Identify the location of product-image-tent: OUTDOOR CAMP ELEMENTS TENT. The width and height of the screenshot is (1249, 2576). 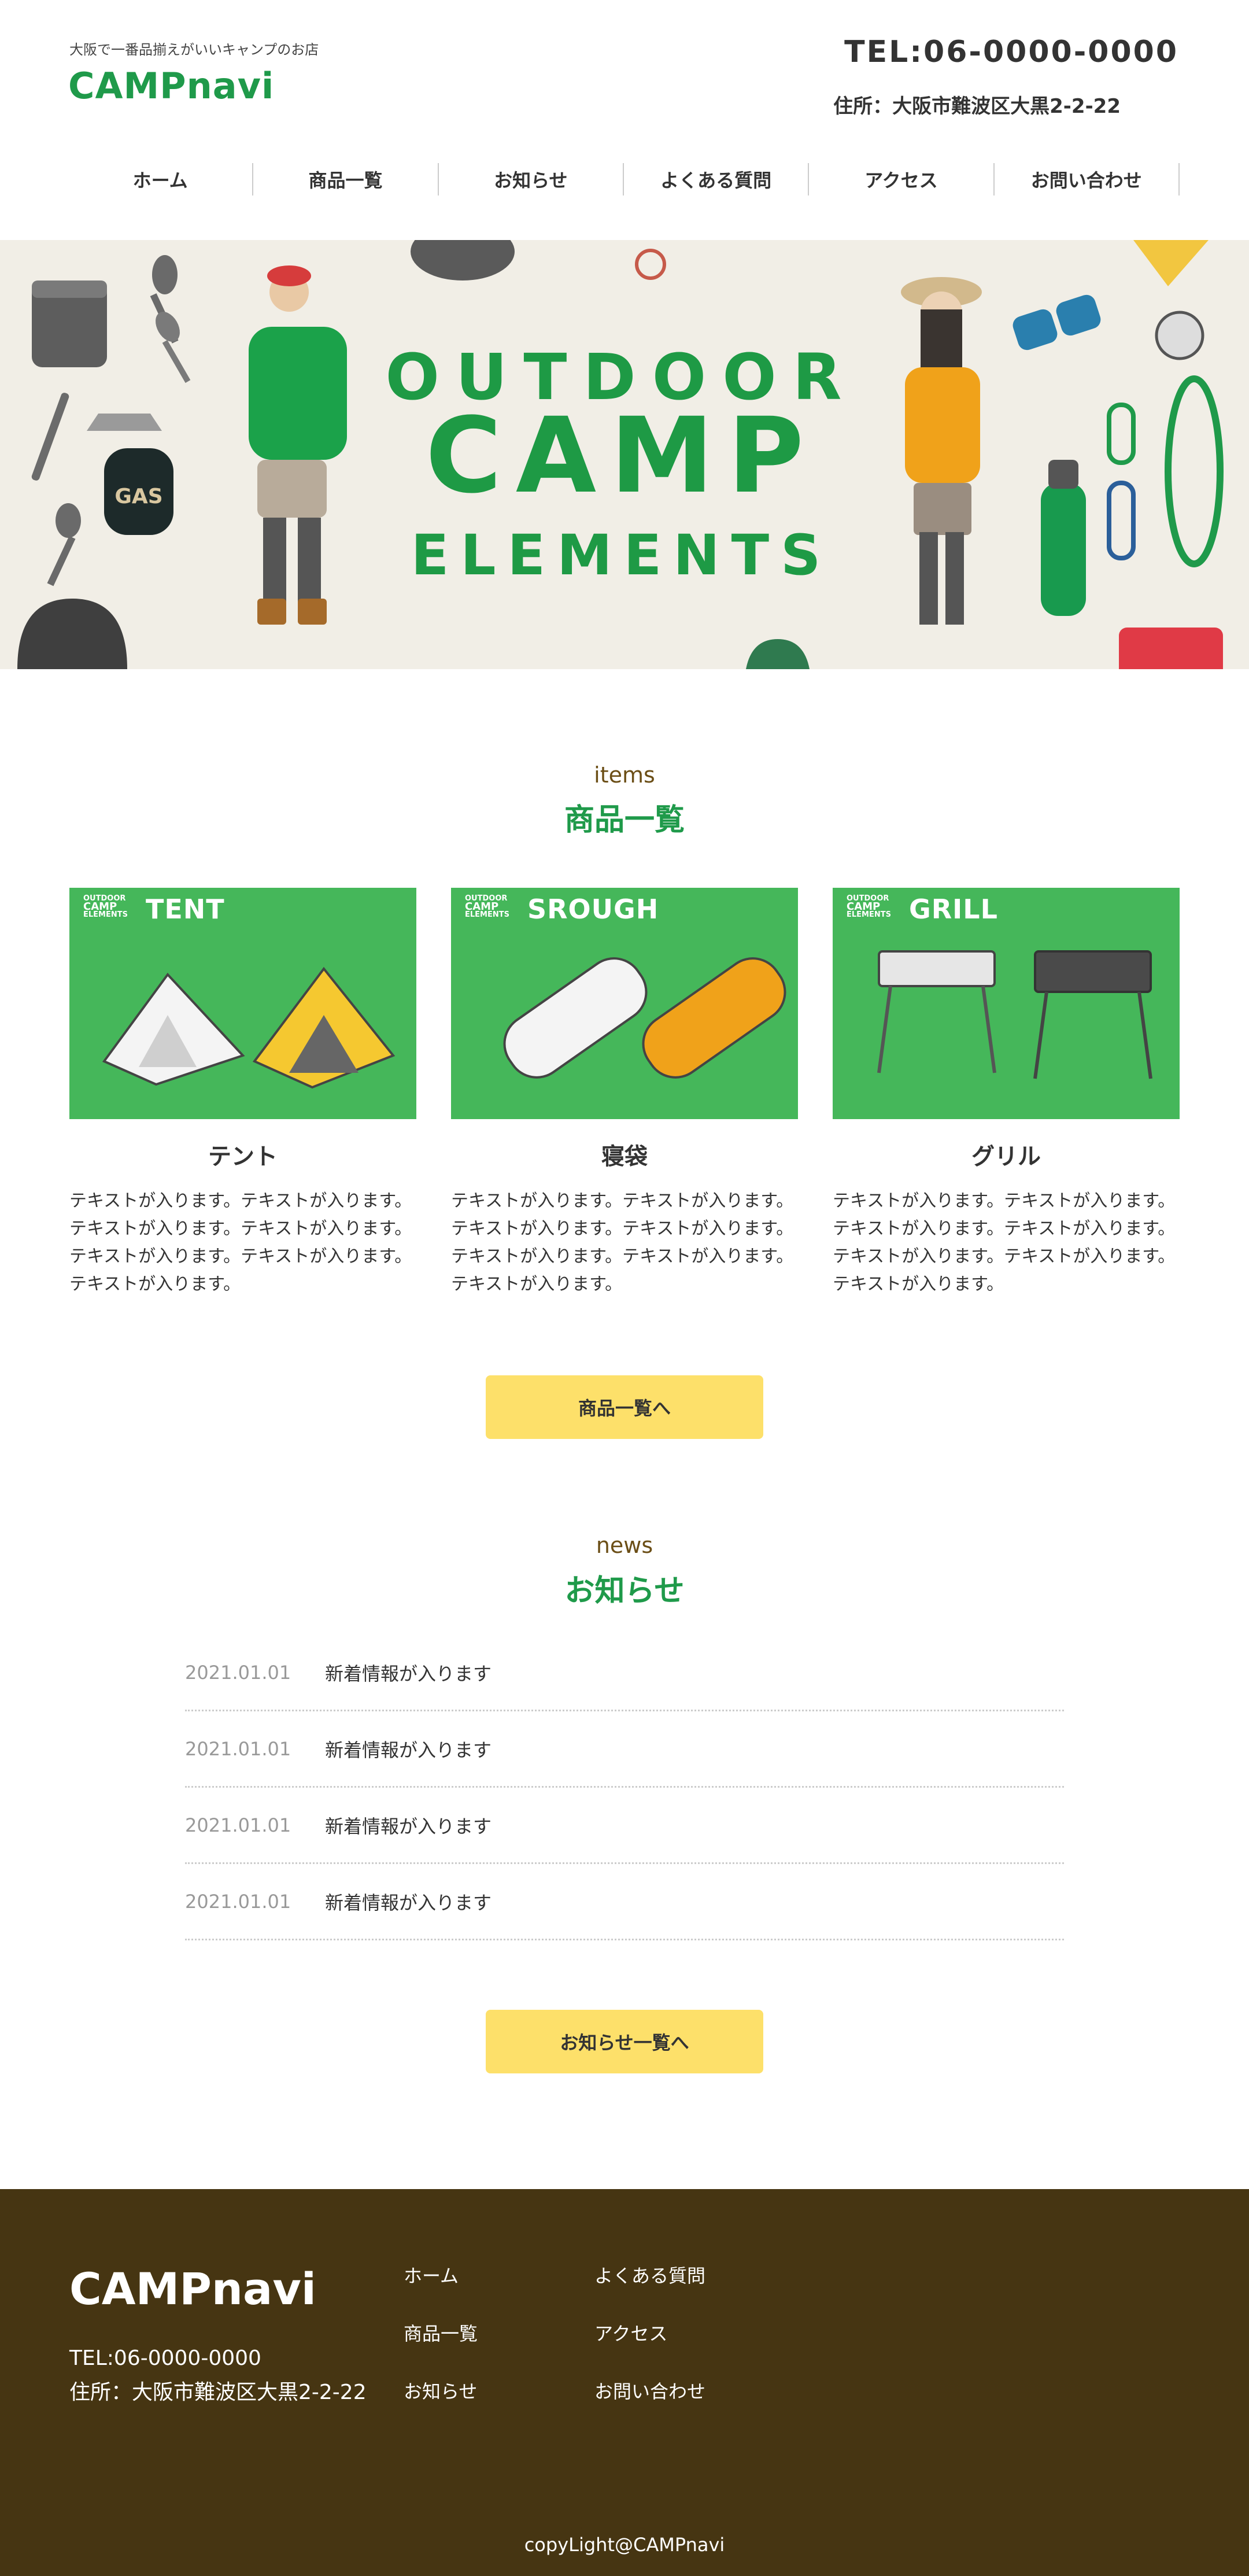
(242, 1003).